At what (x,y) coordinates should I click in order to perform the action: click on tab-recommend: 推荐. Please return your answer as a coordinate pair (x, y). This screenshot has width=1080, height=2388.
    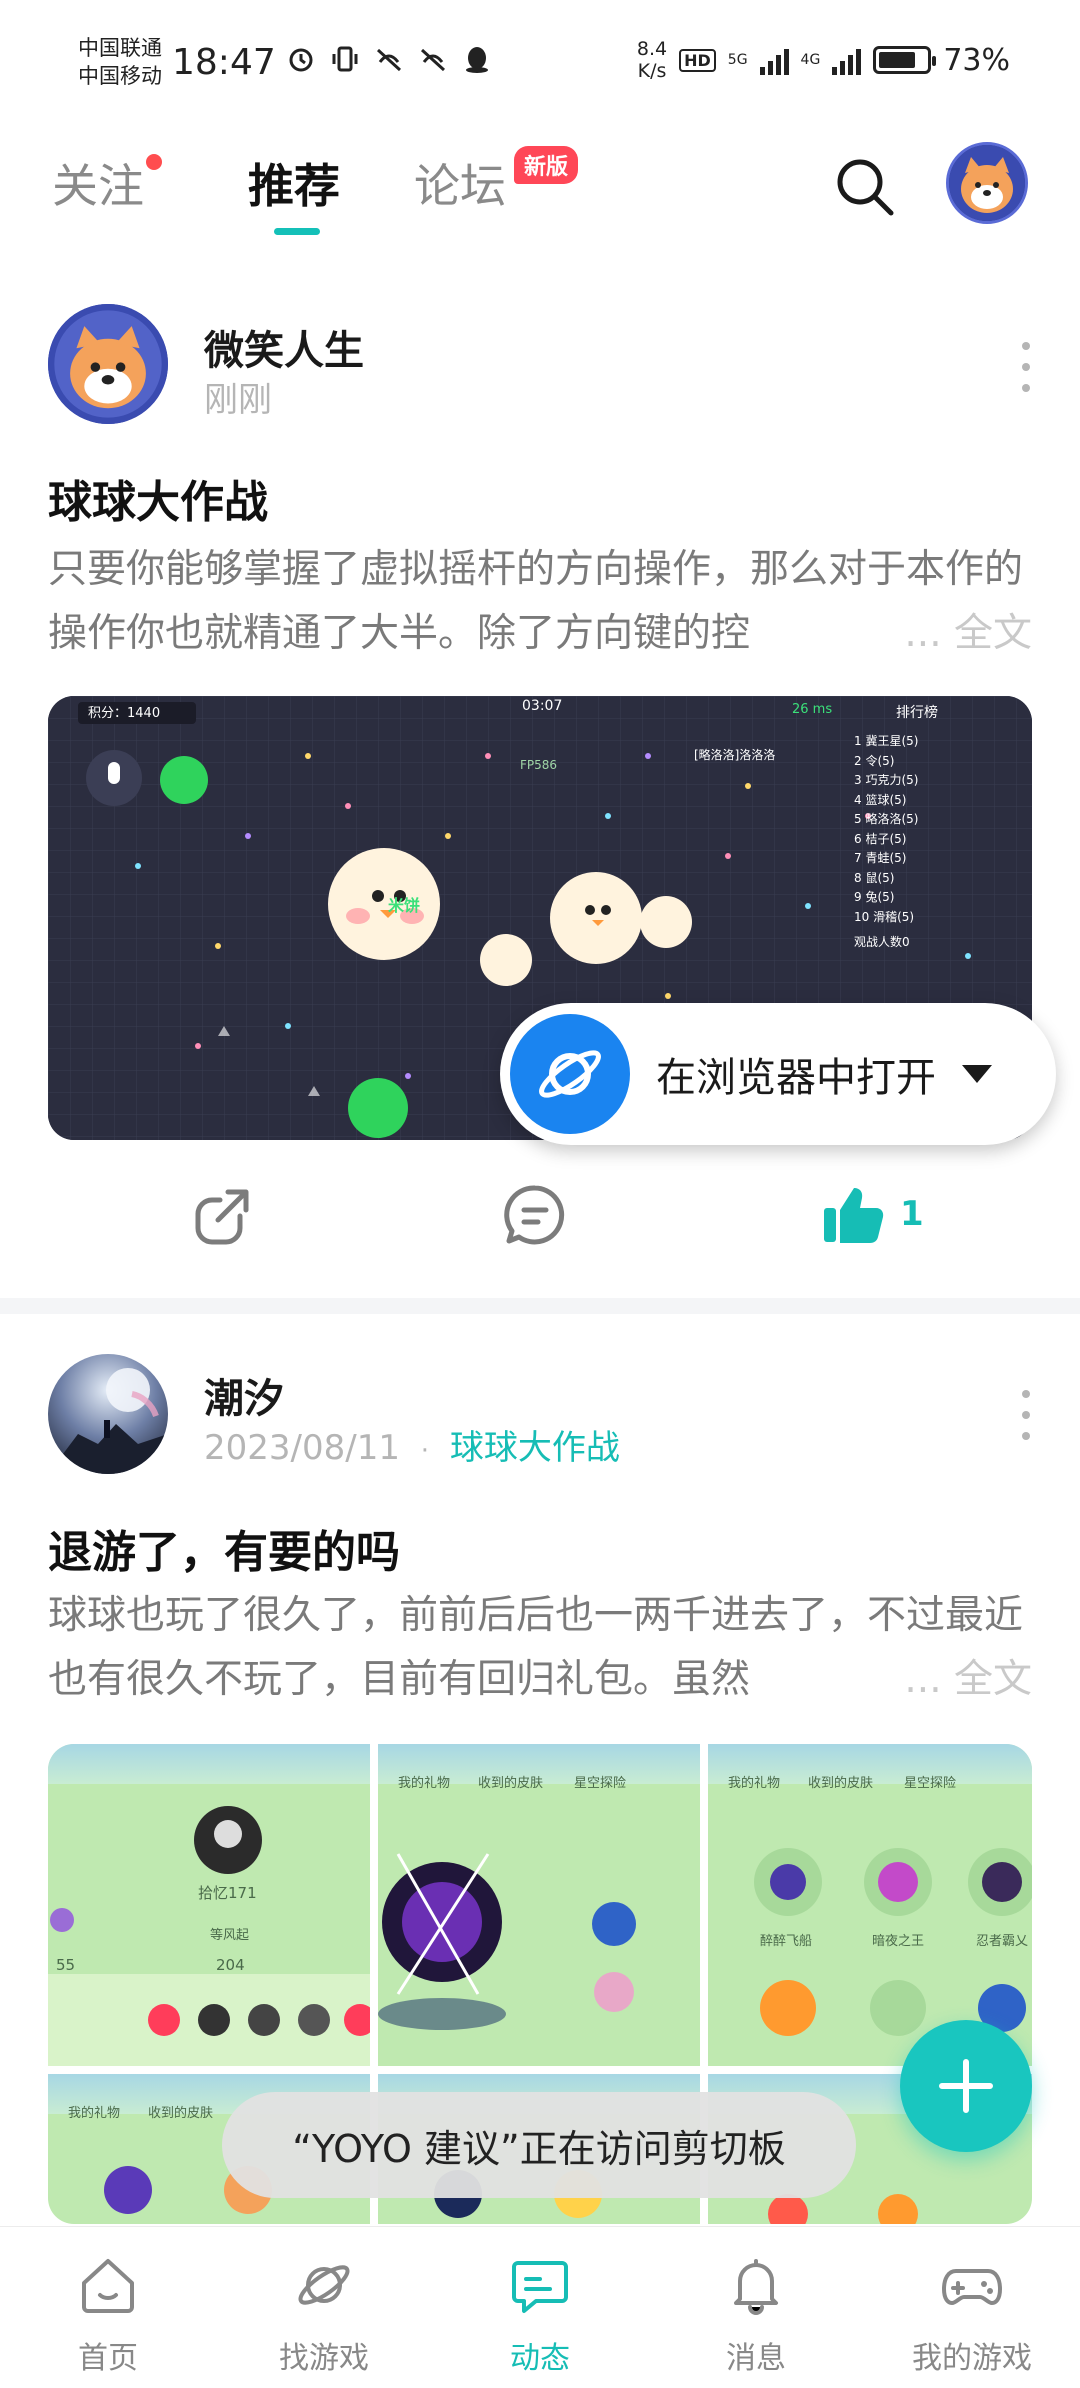
    Looking at the image, I should click on (294, 192).